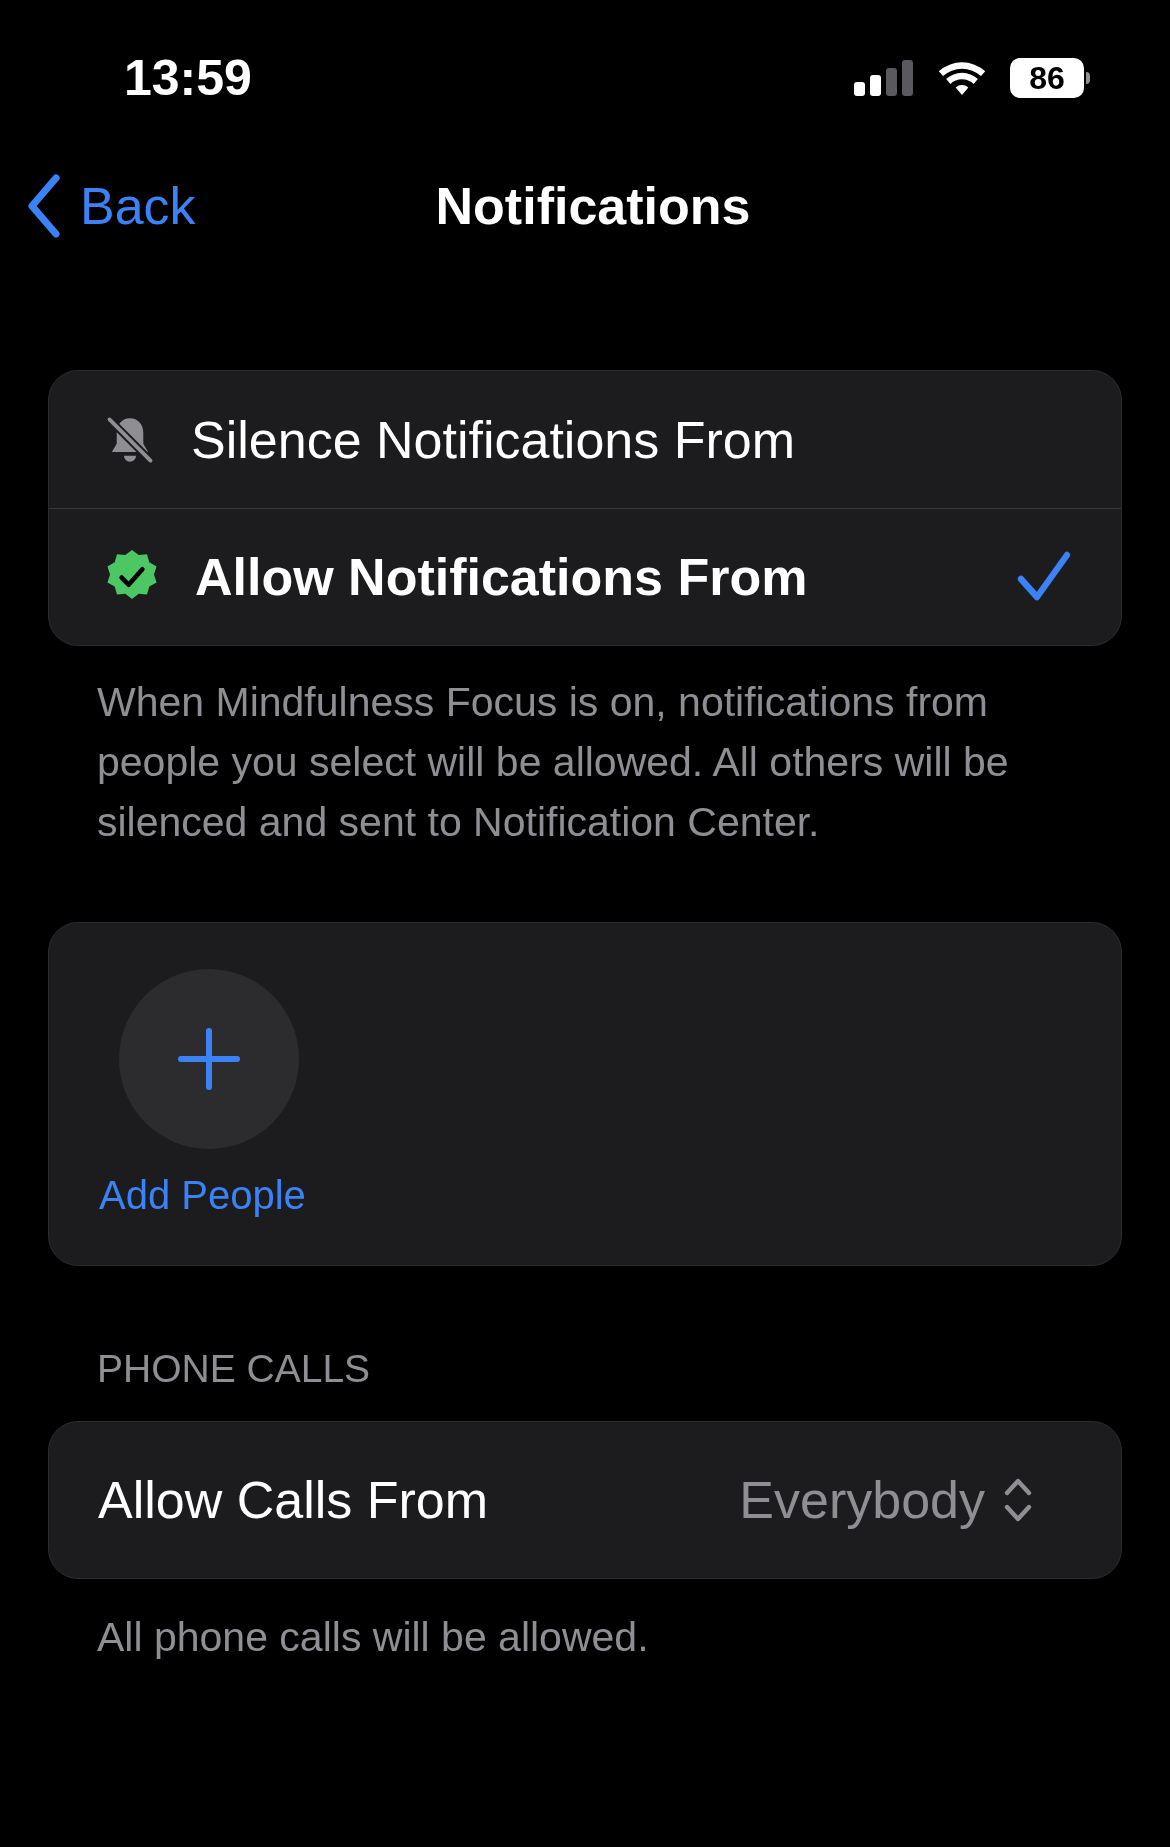 The width and height of the screenshot is (1170, 1847). I want to click on chevron-left-icon, so click(44, 206).